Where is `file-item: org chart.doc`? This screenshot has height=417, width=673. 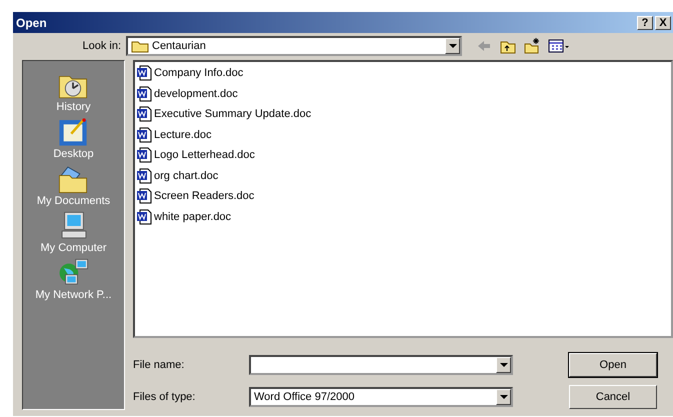 file-item: org chart.doc is located at coordinates (403, 176).